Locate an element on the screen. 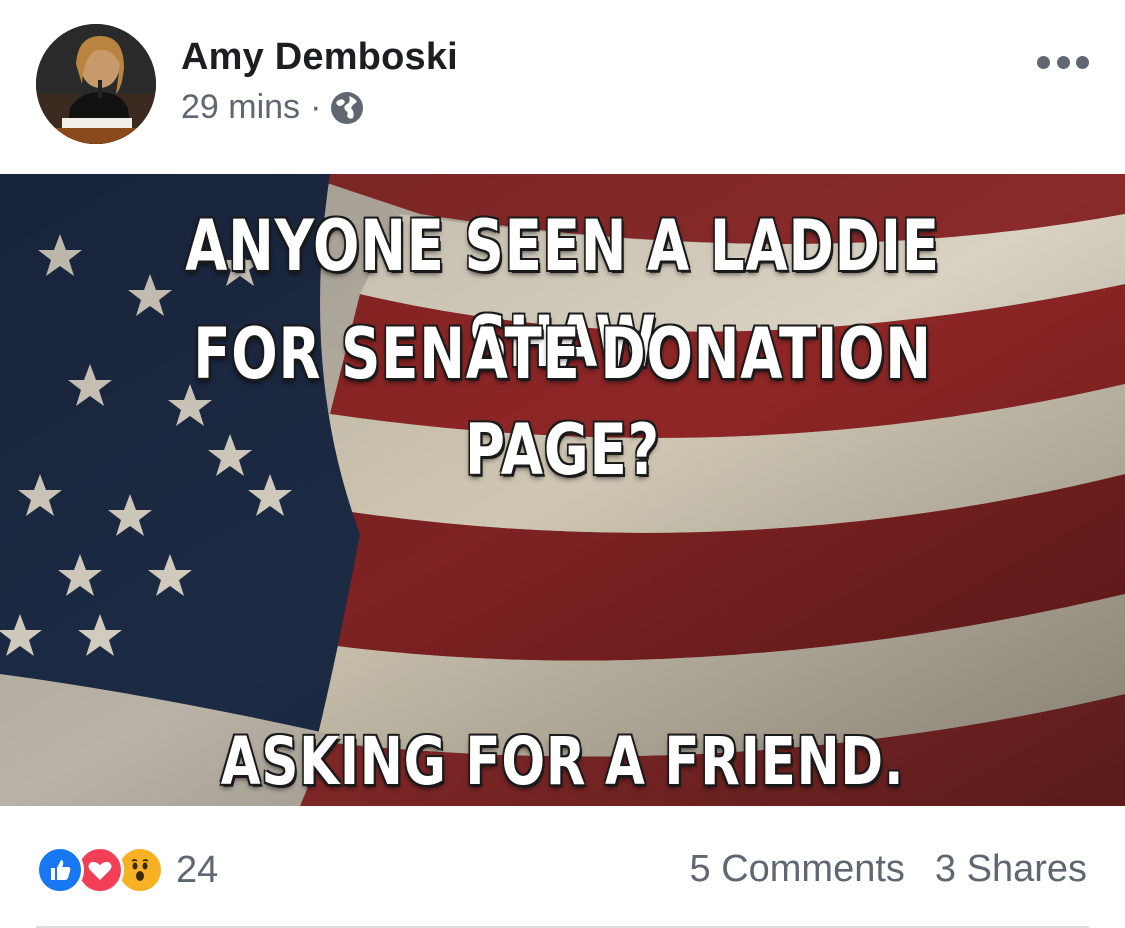 The width and height of the screenshot is (1125, 928). post-footer: 24 5 Comments 3 Shares is located at coordinates (562, 867).